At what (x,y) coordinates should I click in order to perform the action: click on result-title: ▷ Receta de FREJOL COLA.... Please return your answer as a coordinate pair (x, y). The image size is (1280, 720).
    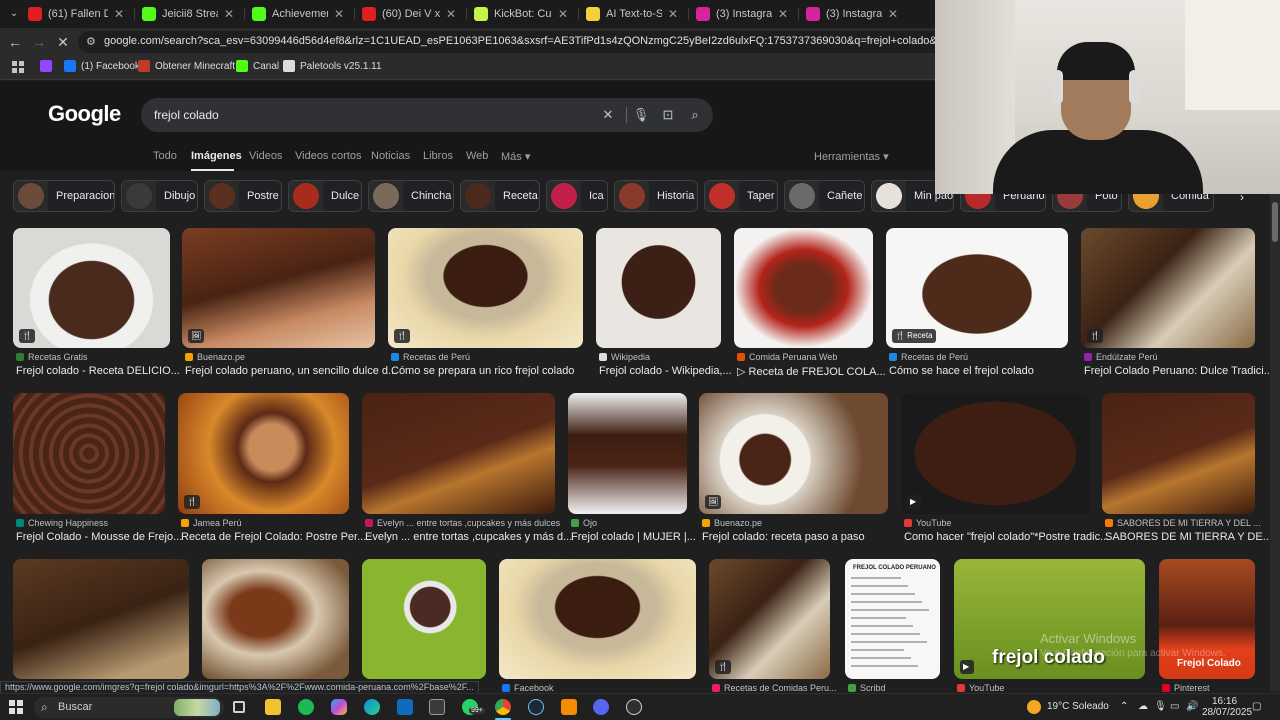
    Looking at the image, I should click on (816, 371).